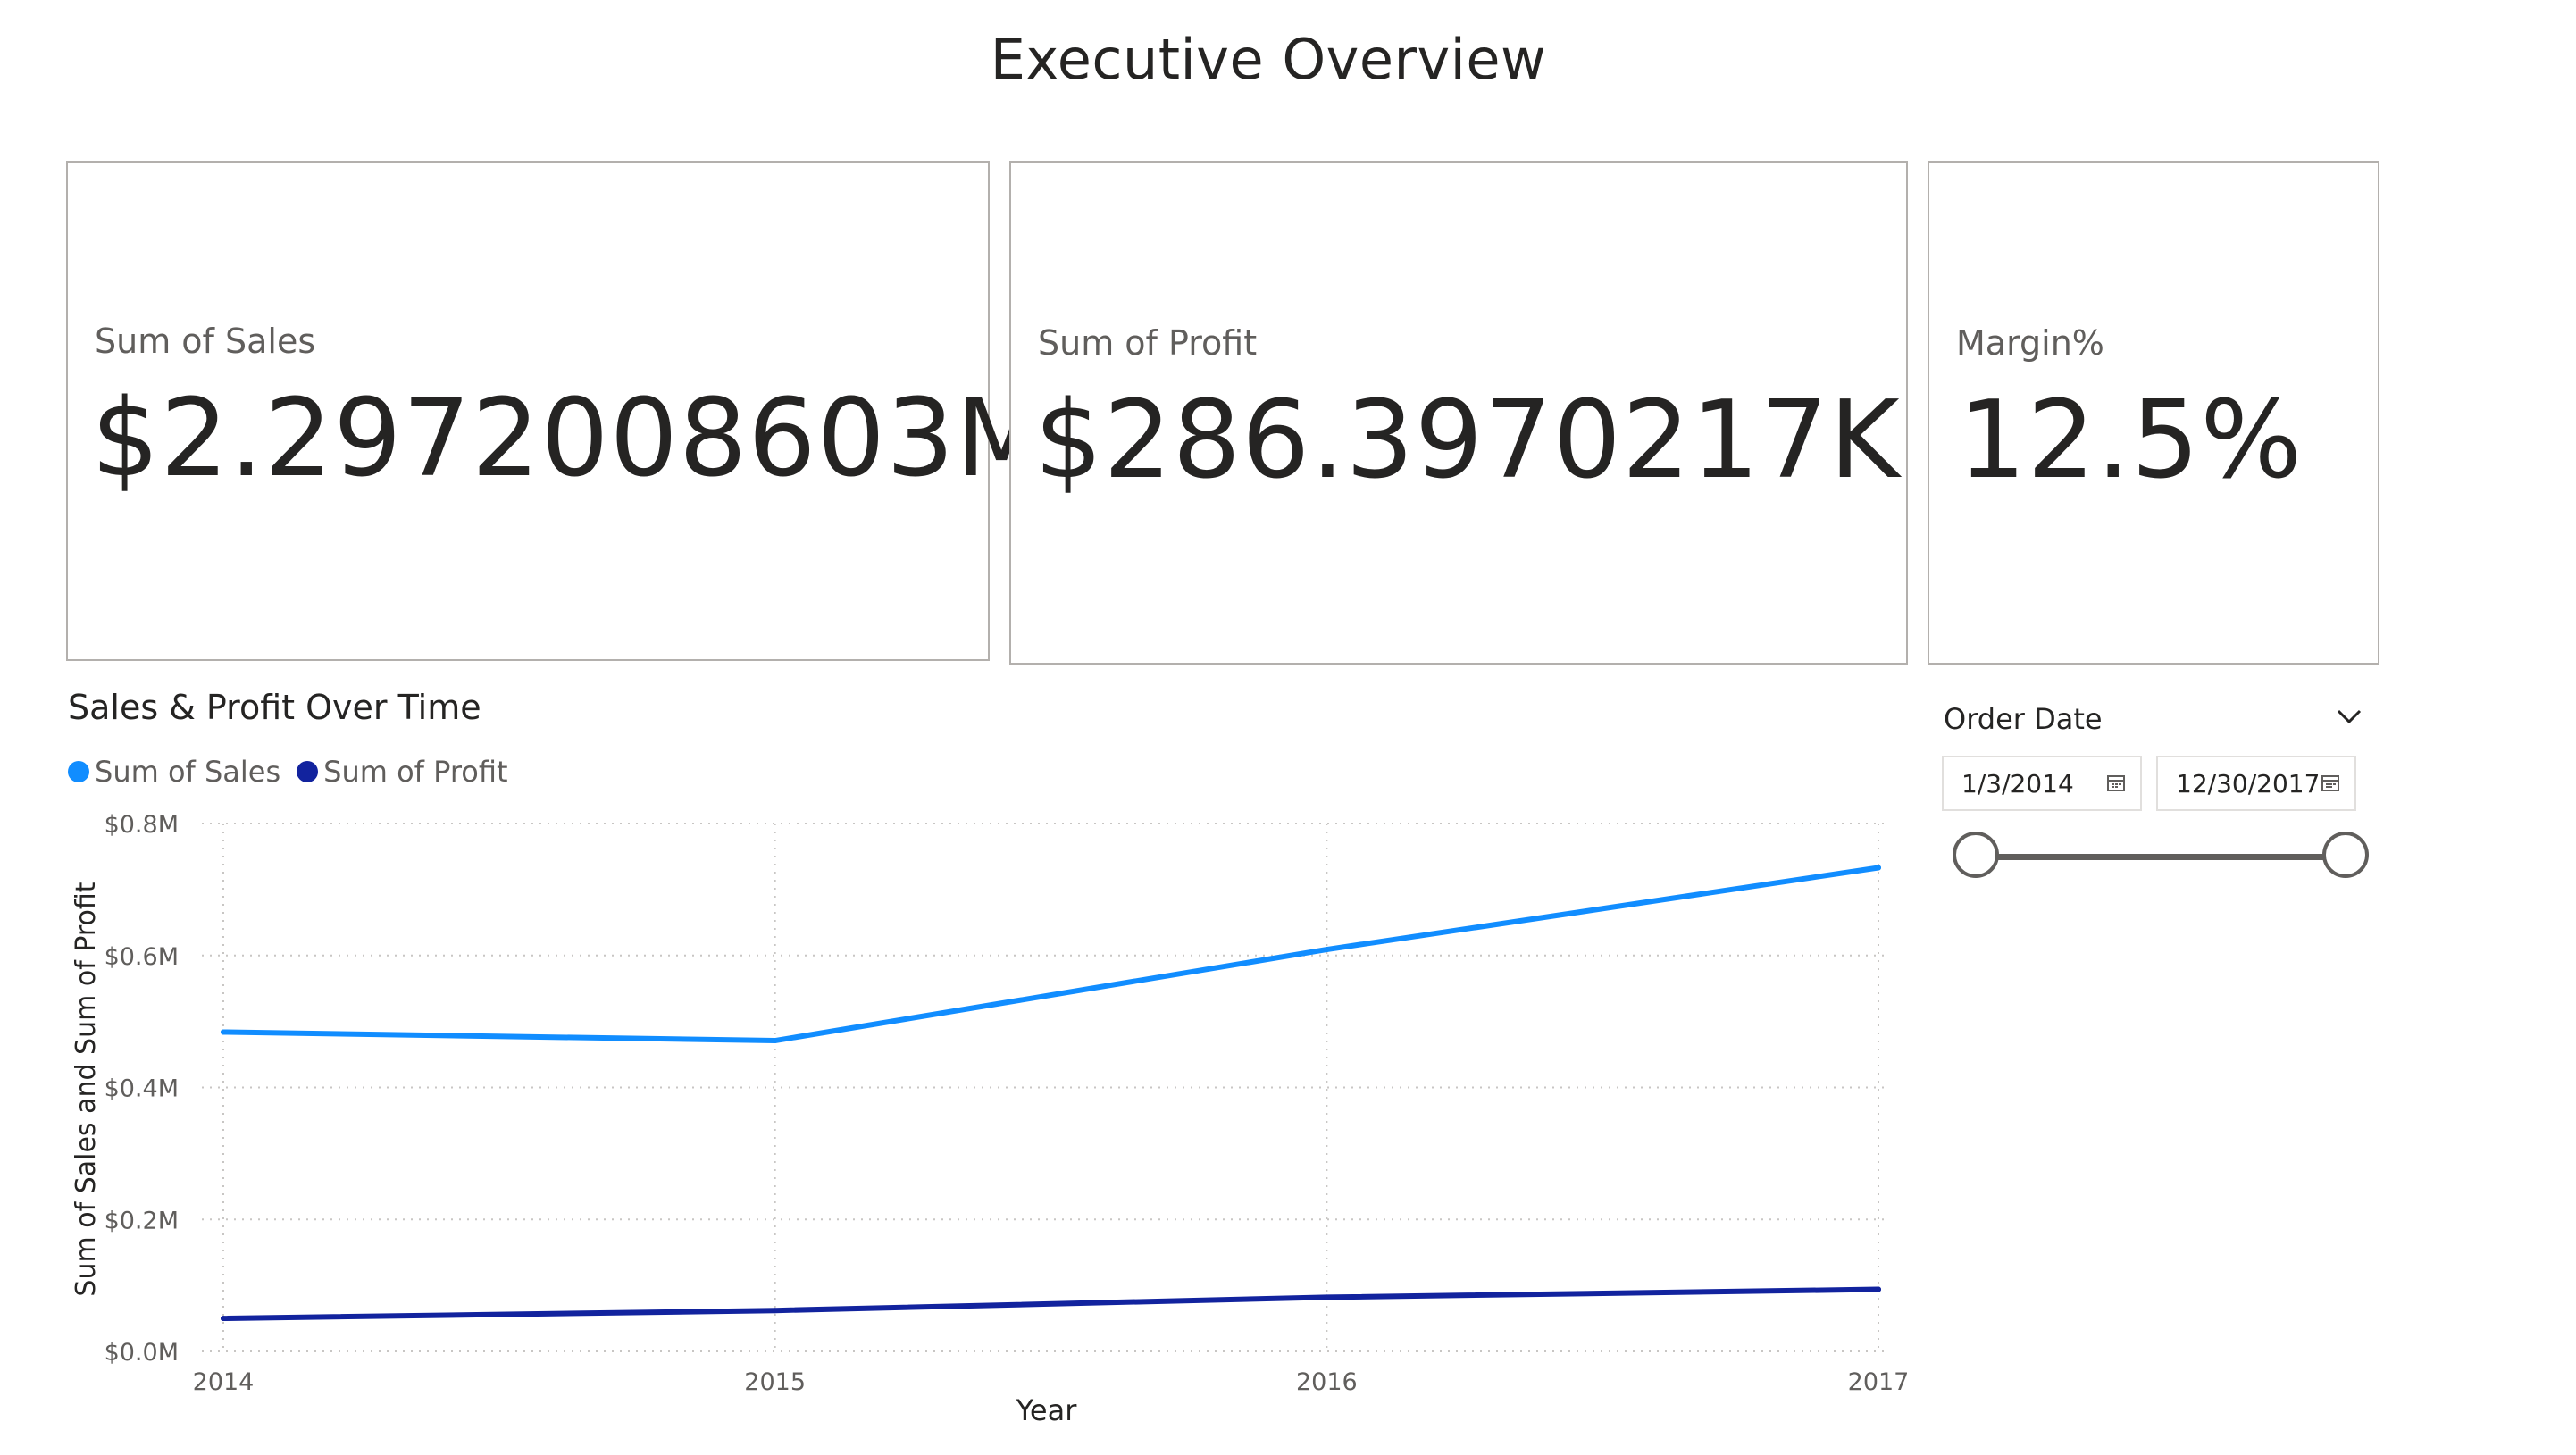  Describe the element at coordinates (1051, 1304) in the screenshot. I see `profit-series-line` at that location.